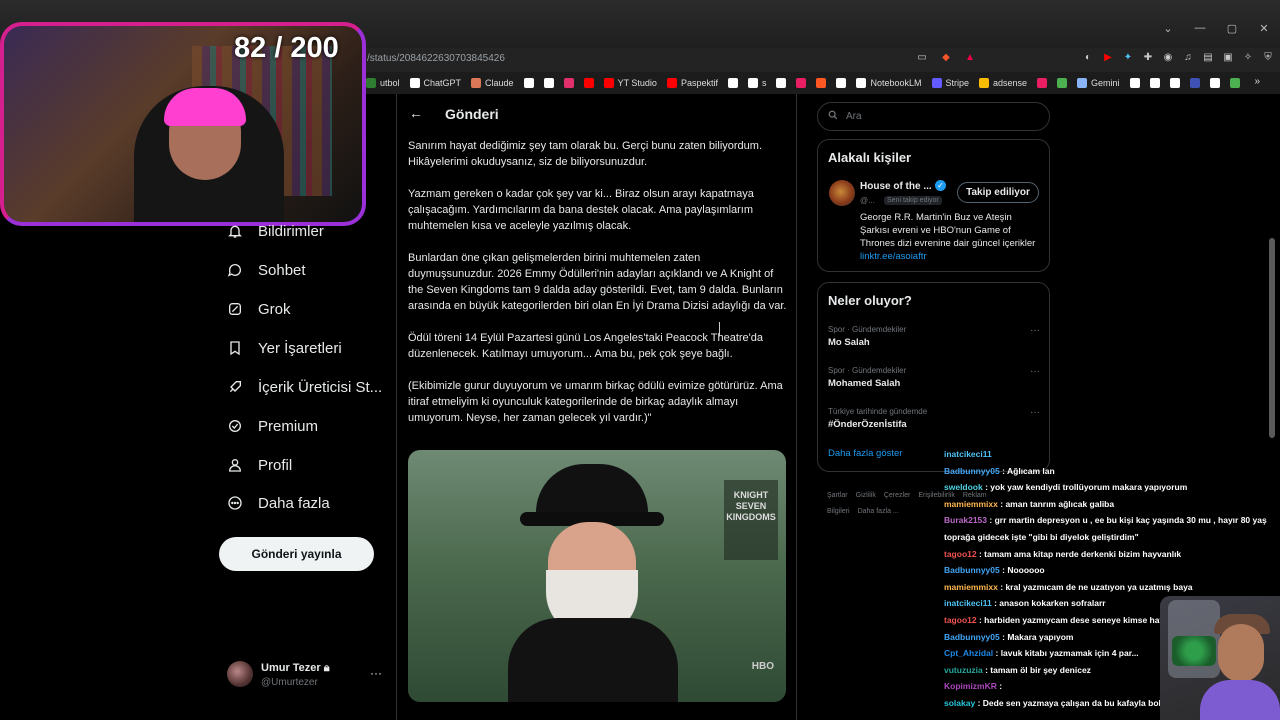 This screenshot has width=1280, height=720. What do you see at coordinates (266, 270) in the screenshot?
I see `nav-item-chat: Sohbet` at bounding box center [266, 270].